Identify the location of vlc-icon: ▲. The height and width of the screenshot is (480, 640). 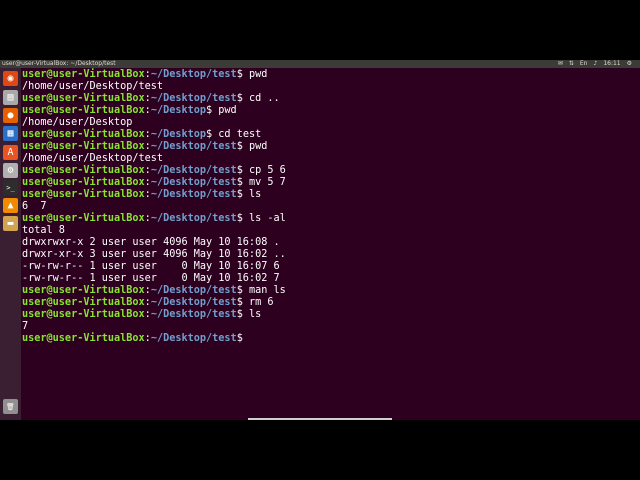
(10, 205).